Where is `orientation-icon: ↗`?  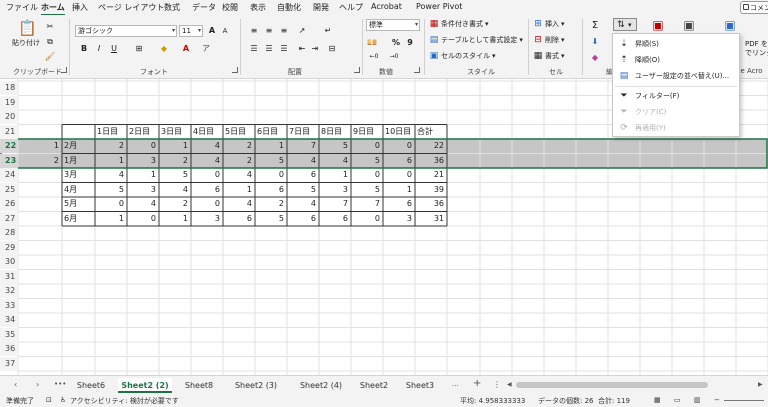
orientation-icon: ↗ is located at coordinates (302, 30).